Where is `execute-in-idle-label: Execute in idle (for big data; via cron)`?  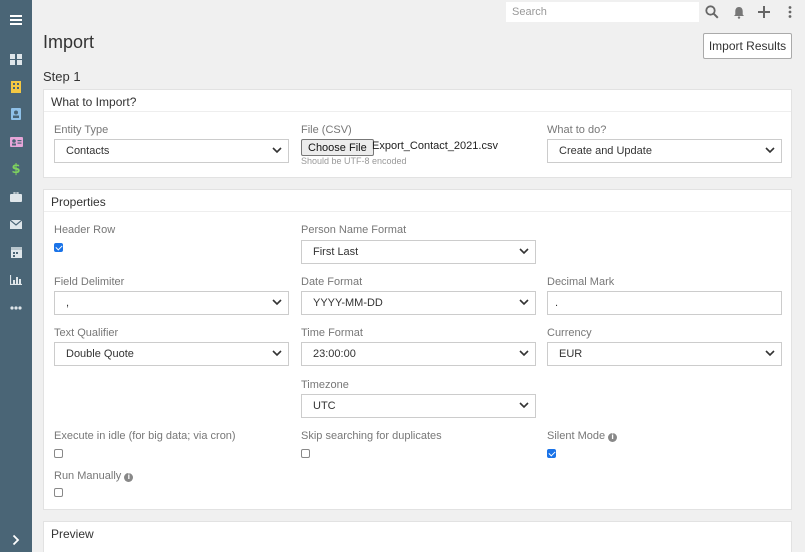
execute-in-idle-label: Execute in idle (for big data; via cron) is located at coordinates (145, 436).